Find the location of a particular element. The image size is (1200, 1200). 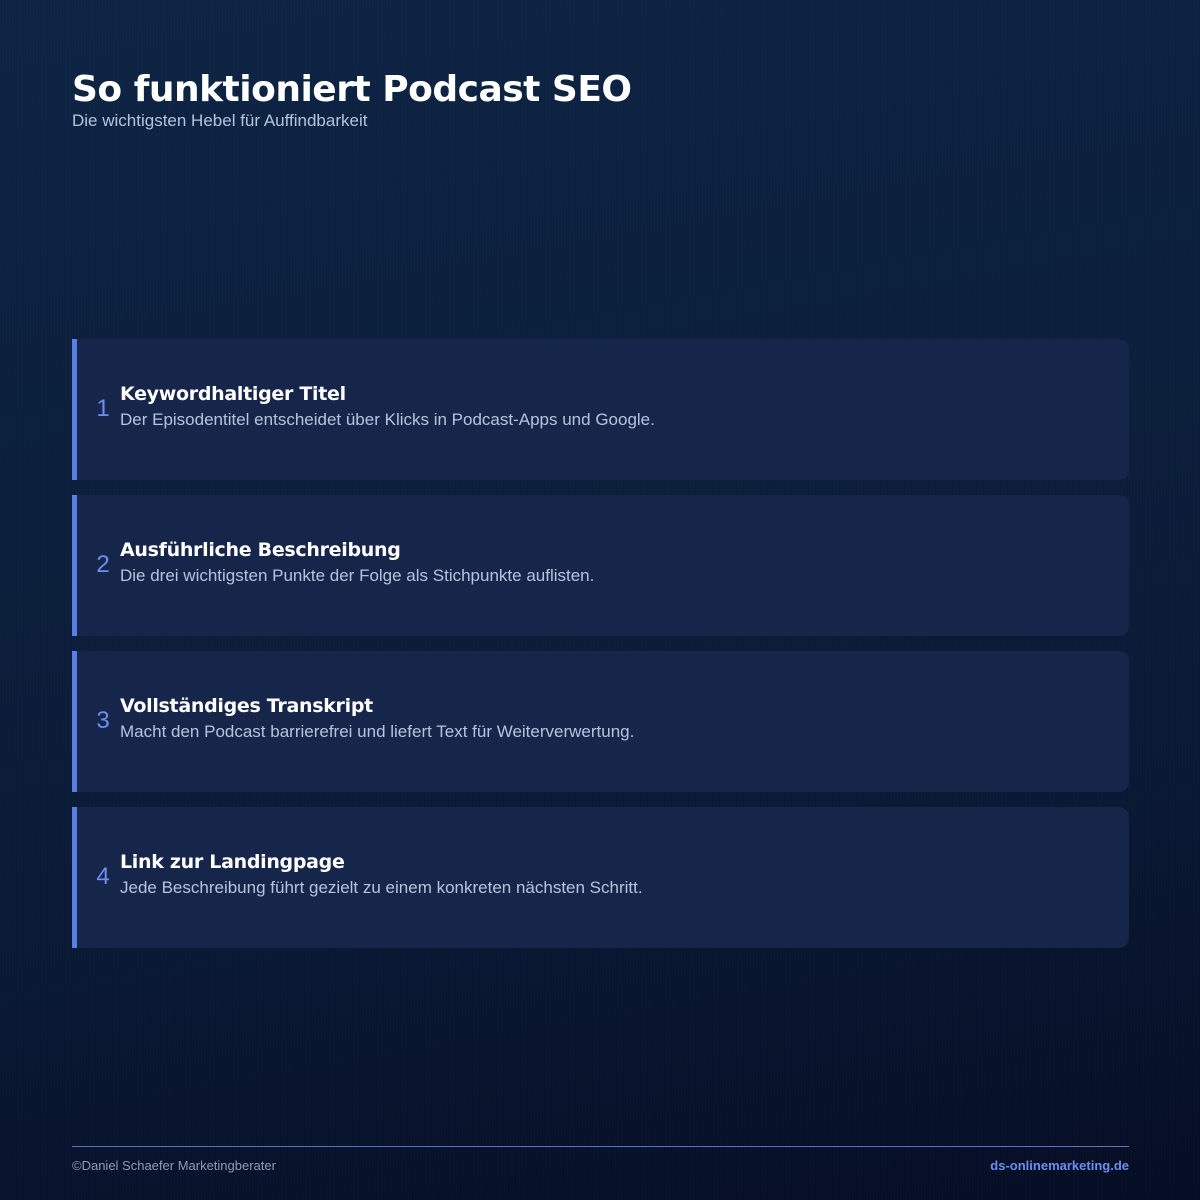

item-number: 1 is located at coordinates (103, 408).